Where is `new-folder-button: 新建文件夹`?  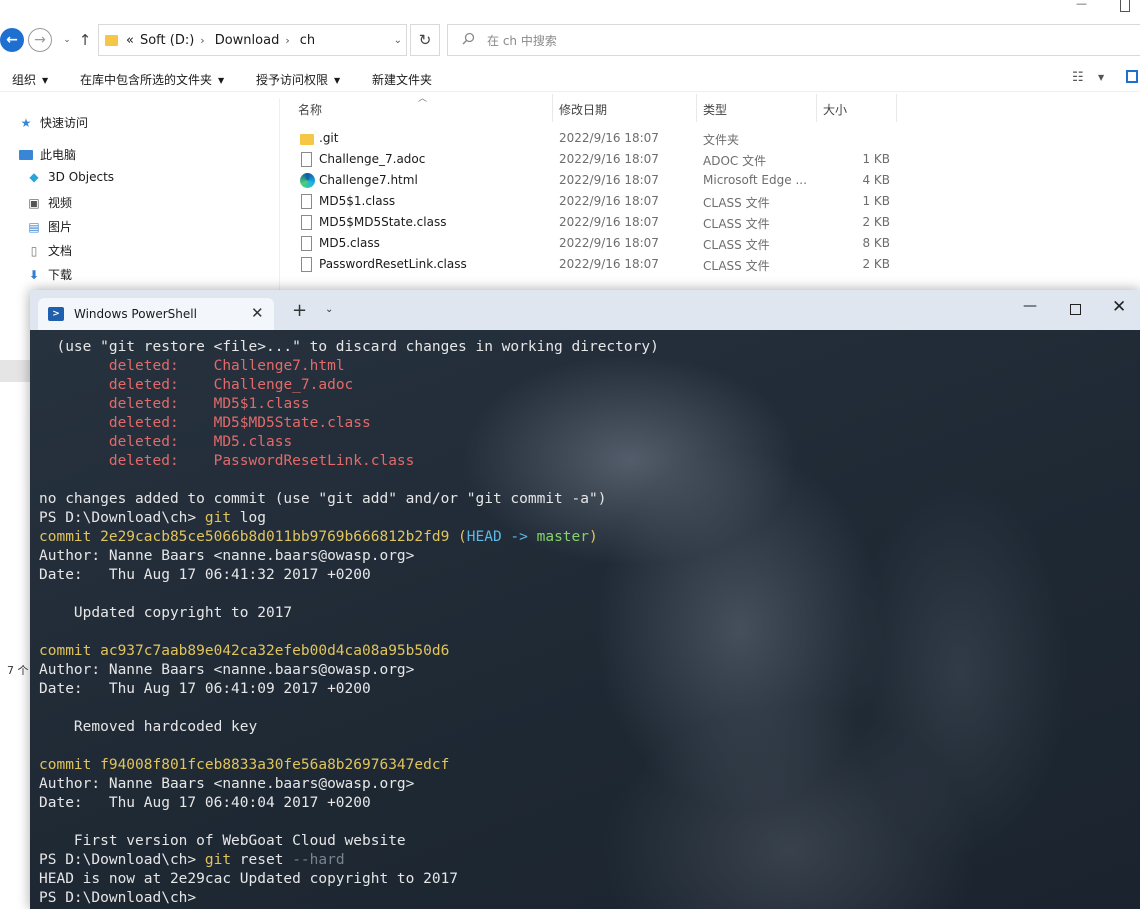 new-folder-button: 新建文件夹 is located at coordinates (402, 79).